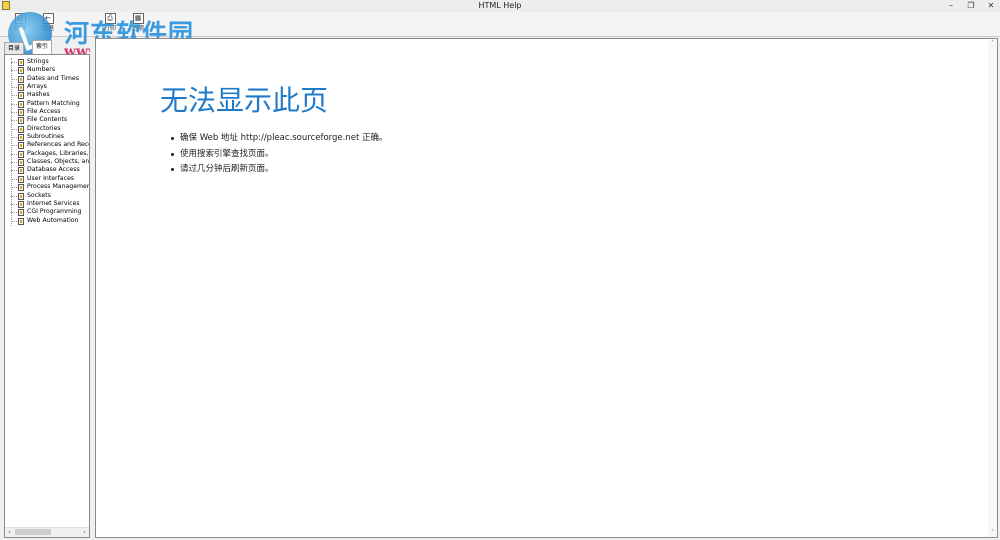 The height and width of the screenshot is (540, 1000). I want to click on tree-item: Arrays, so click(47, 87).